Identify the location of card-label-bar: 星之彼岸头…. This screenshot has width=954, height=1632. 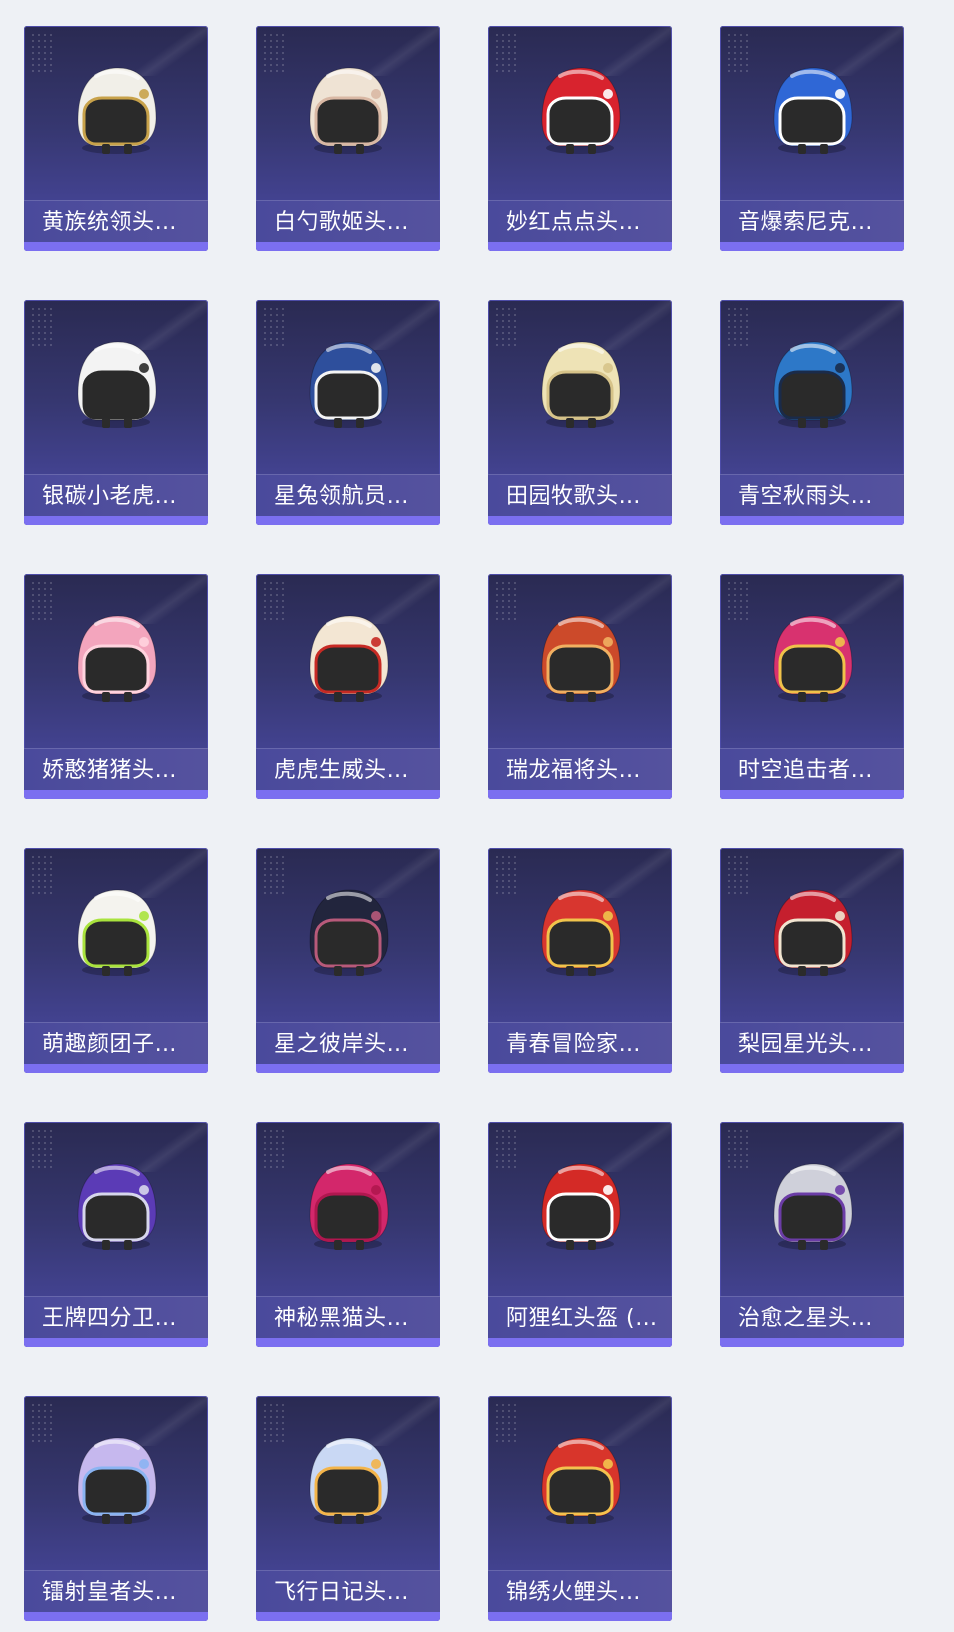
(348, 1043).